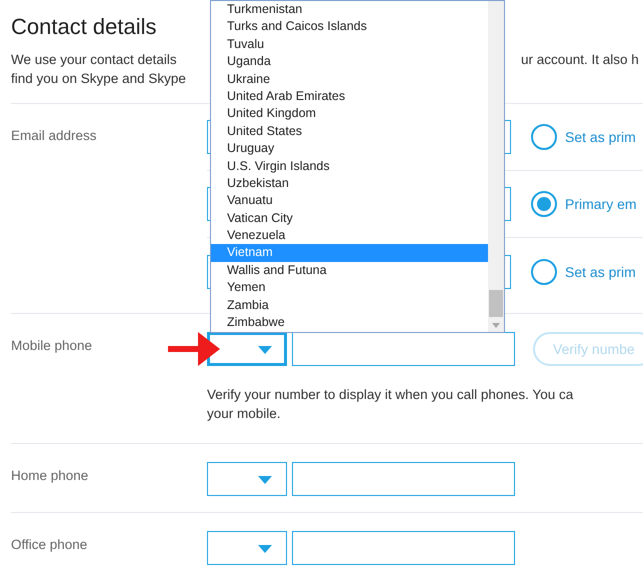 This screenshot has height=587, width=643. I want to click on country-option: Zambia, so click(349, 305).